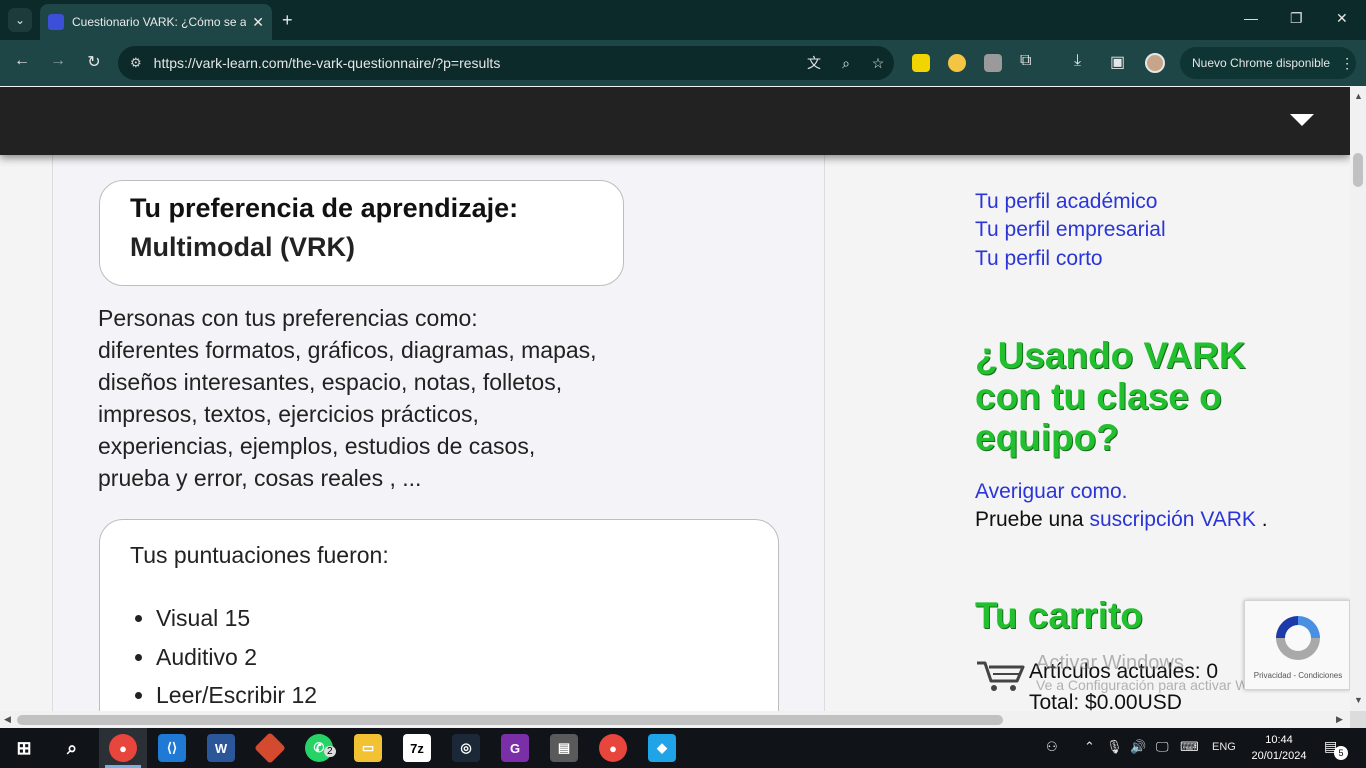 The image size is (1366, 768). What do you see at coordinates (94, 62) in the screenshot?
I see `reload-button: ↻` at bounding box center [94, 62].